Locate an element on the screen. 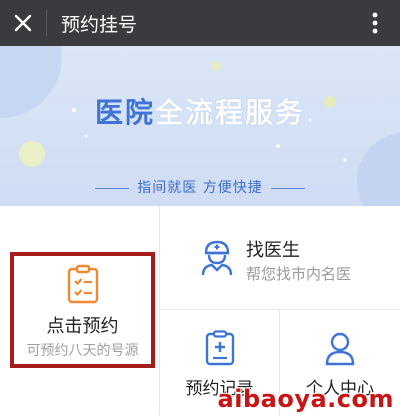 The height and width of the screenshot is (415, 400). user-icon is located at coordinates (340, 349).